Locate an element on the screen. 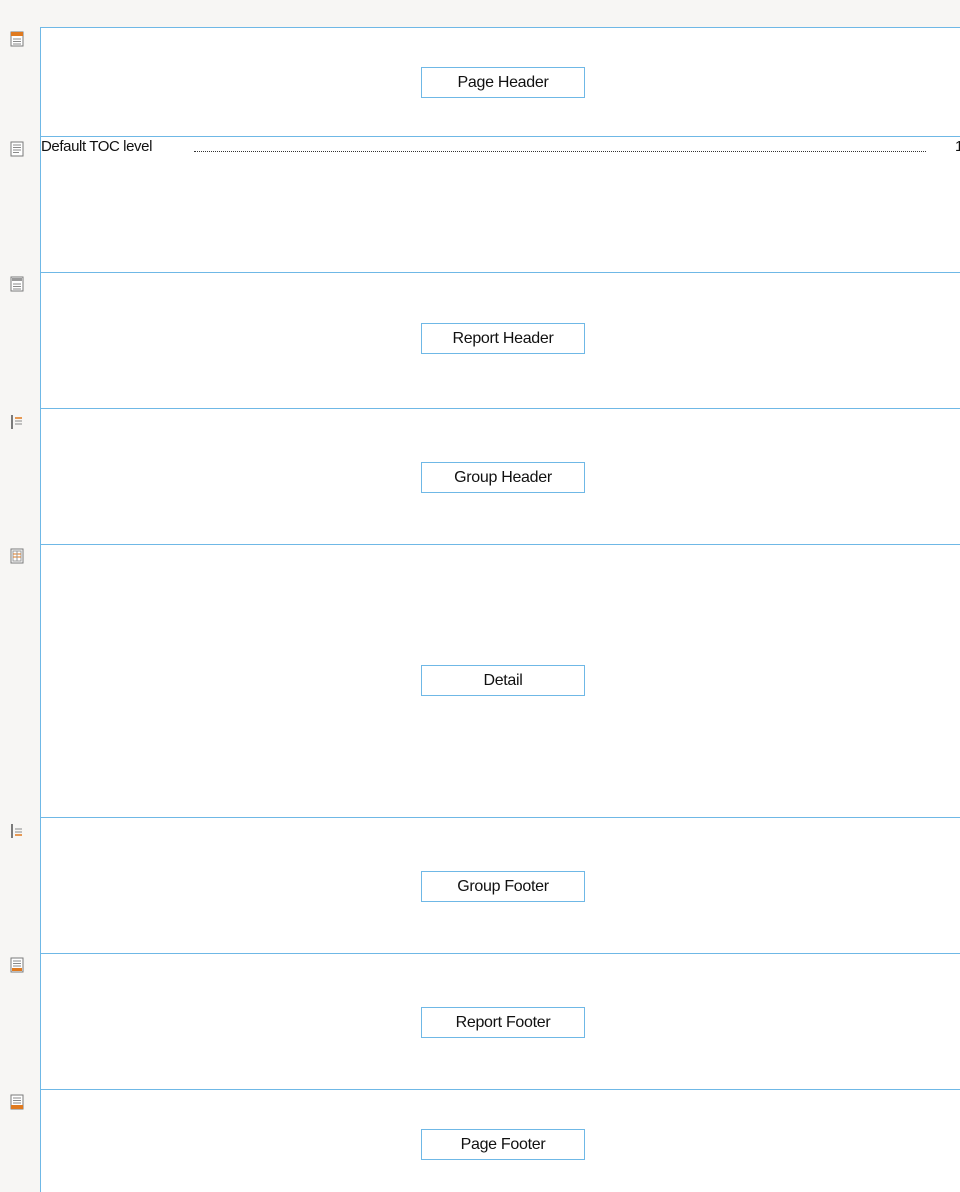  band-group-header: Group Header is located at coordinates (500, 476).